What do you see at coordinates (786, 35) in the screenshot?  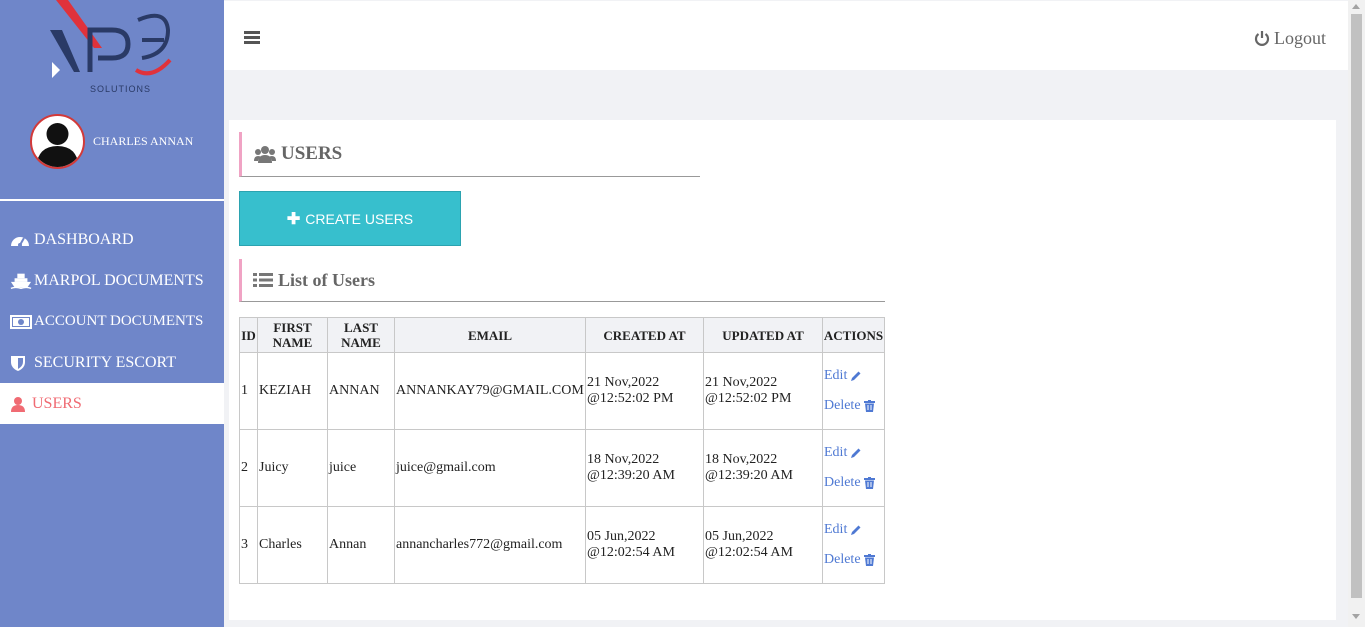 I see `top-bar: Logout` at bounding box center [786, 35].